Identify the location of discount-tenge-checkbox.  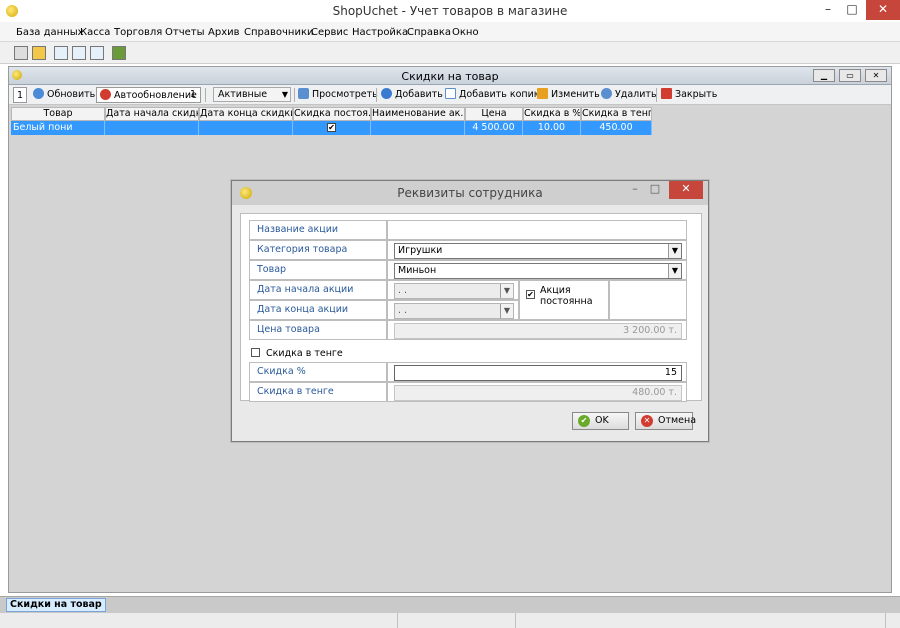
(255, 352).